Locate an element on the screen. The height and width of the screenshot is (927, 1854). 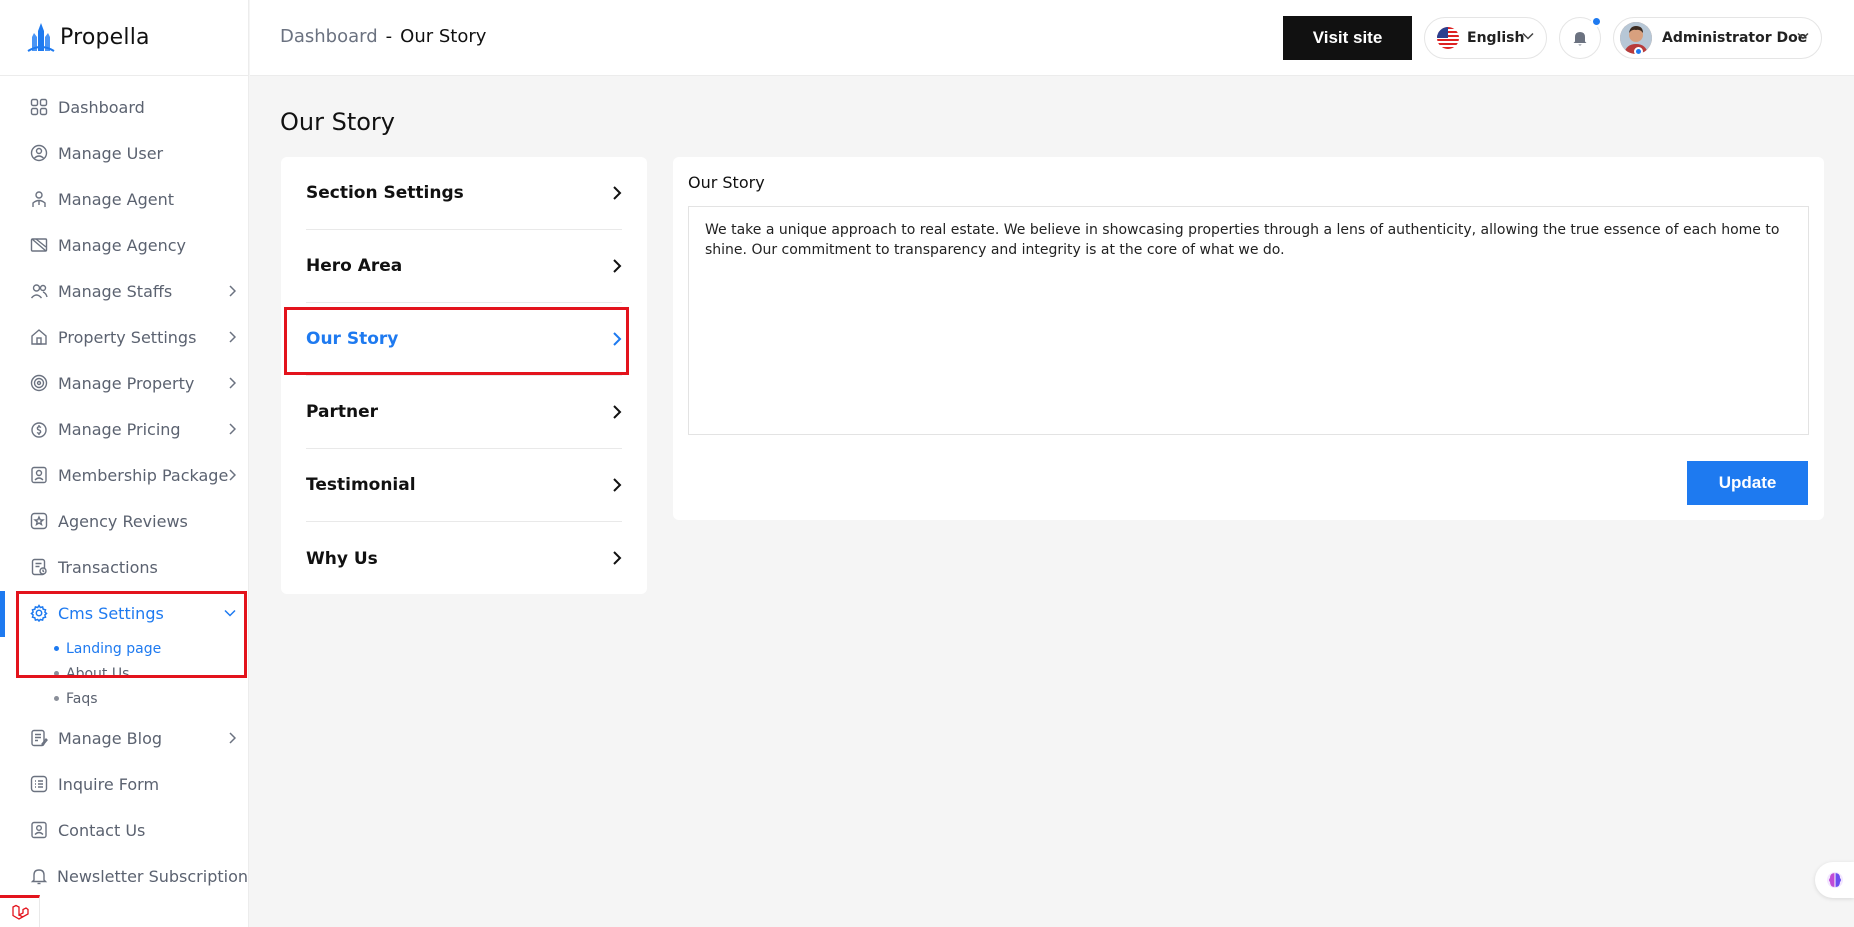
sidebar-item-manage-property: Manage Property is located at coordinates (124, 383).